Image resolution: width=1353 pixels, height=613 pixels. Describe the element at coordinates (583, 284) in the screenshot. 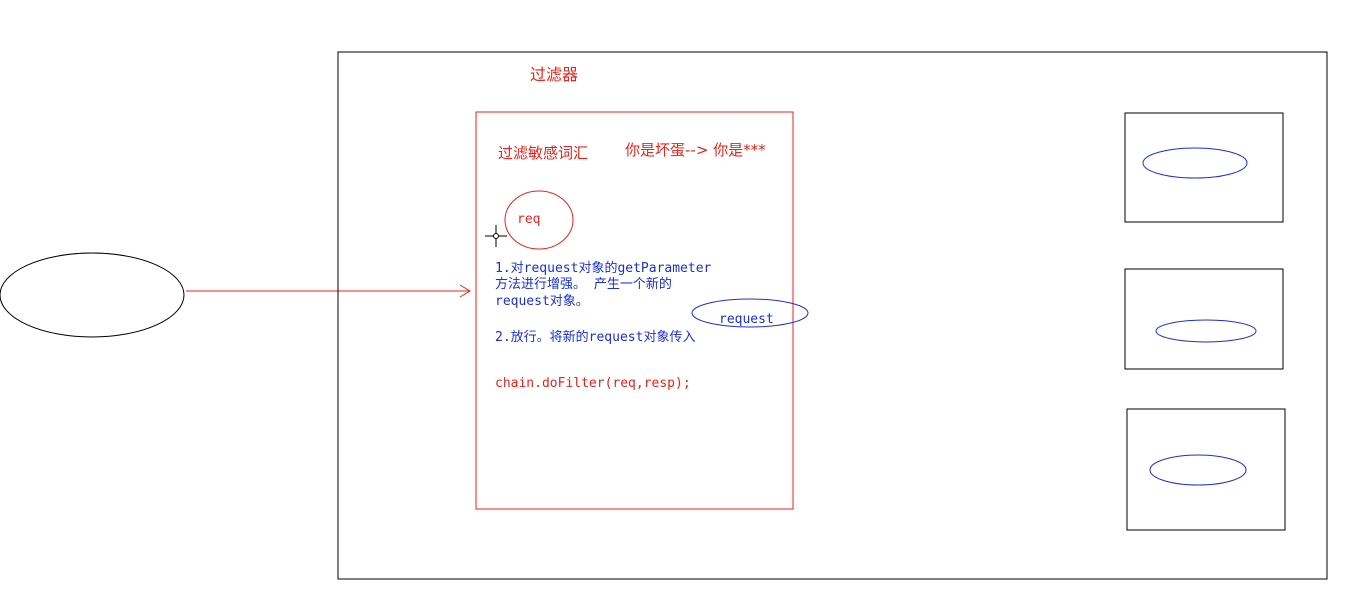

I see `step-1-line-2: 方法进行增强。 产生一个新的` at that location.